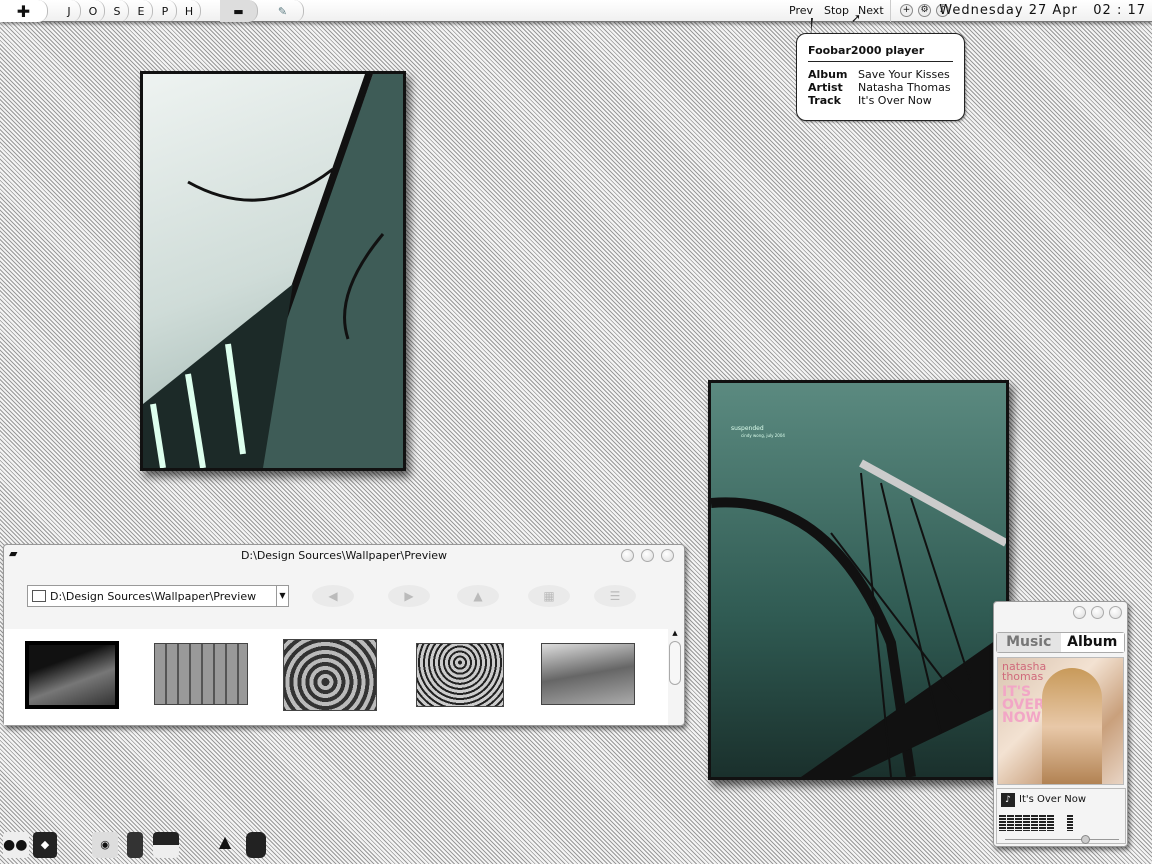 This screenshot has height=864, width=1152. I want to click on equalizer-bar, so click(1070, 823).